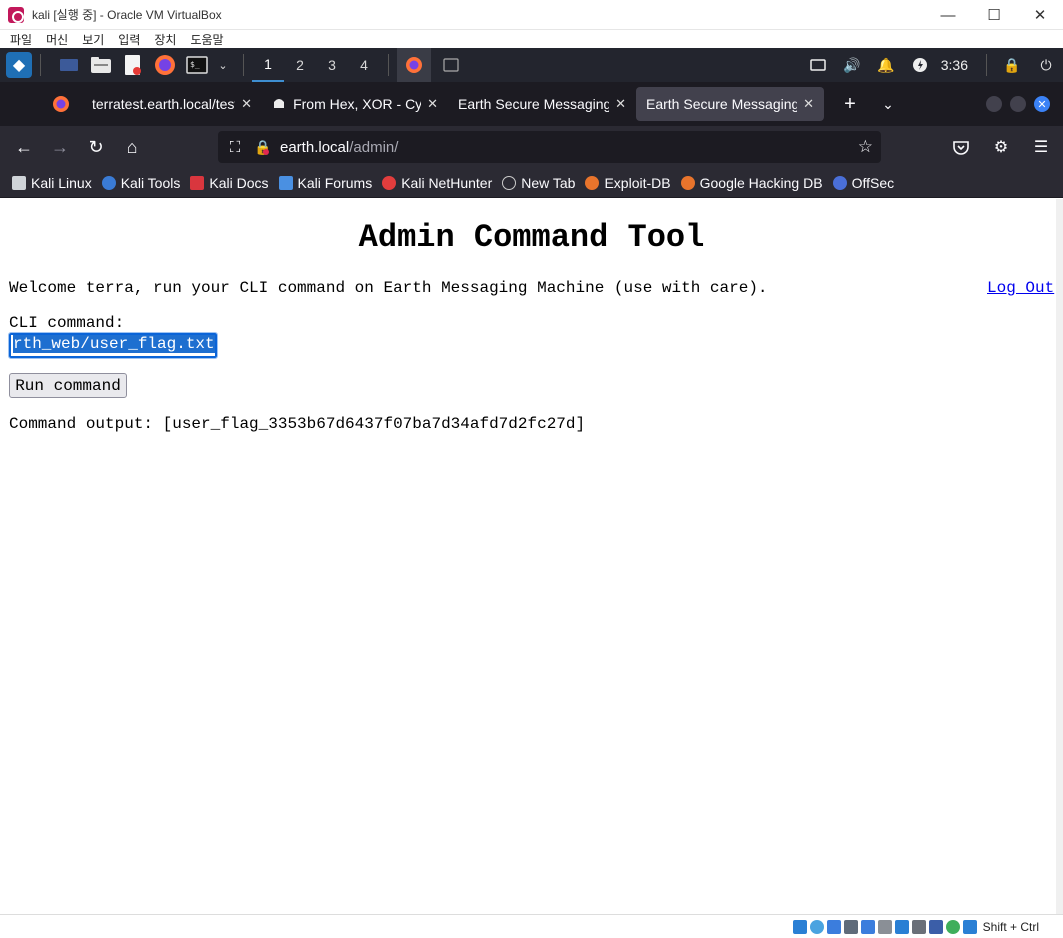 The width and height of the screenshot is (1063, 938). Describe the element at coordinates (414, 65) in the screenshot. I see `taskbar-firefox-icon` at that location.